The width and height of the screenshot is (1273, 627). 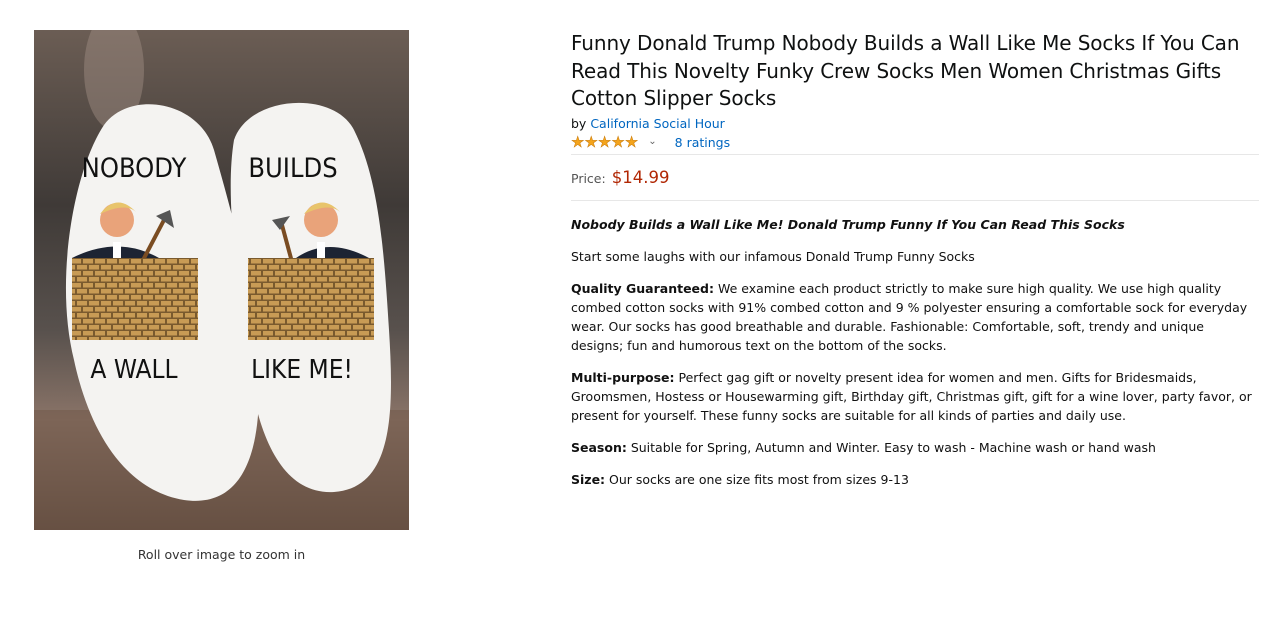 What do you see at coordinates (915, 143) in the screenshot?
I see `rating-row: ★ ★ ★ ★ ★ ⌄ 8 ratings` at bounding box center [915, 143].